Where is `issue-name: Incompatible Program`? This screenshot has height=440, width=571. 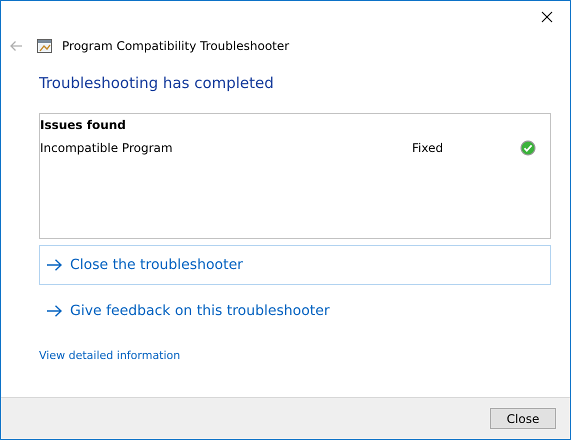
issue-name: Incompatible Program is located at coordinates (107, 148).